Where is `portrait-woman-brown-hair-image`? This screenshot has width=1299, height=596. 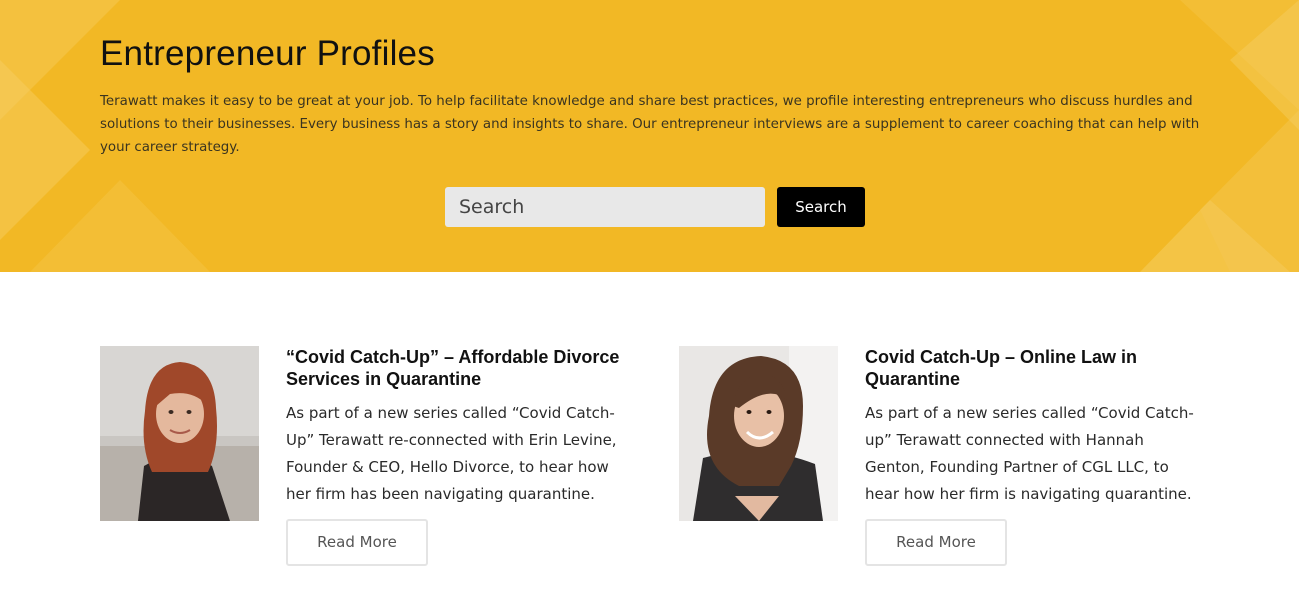 portrait-woman-brown-hair-image is located at coordinates (758, 433).